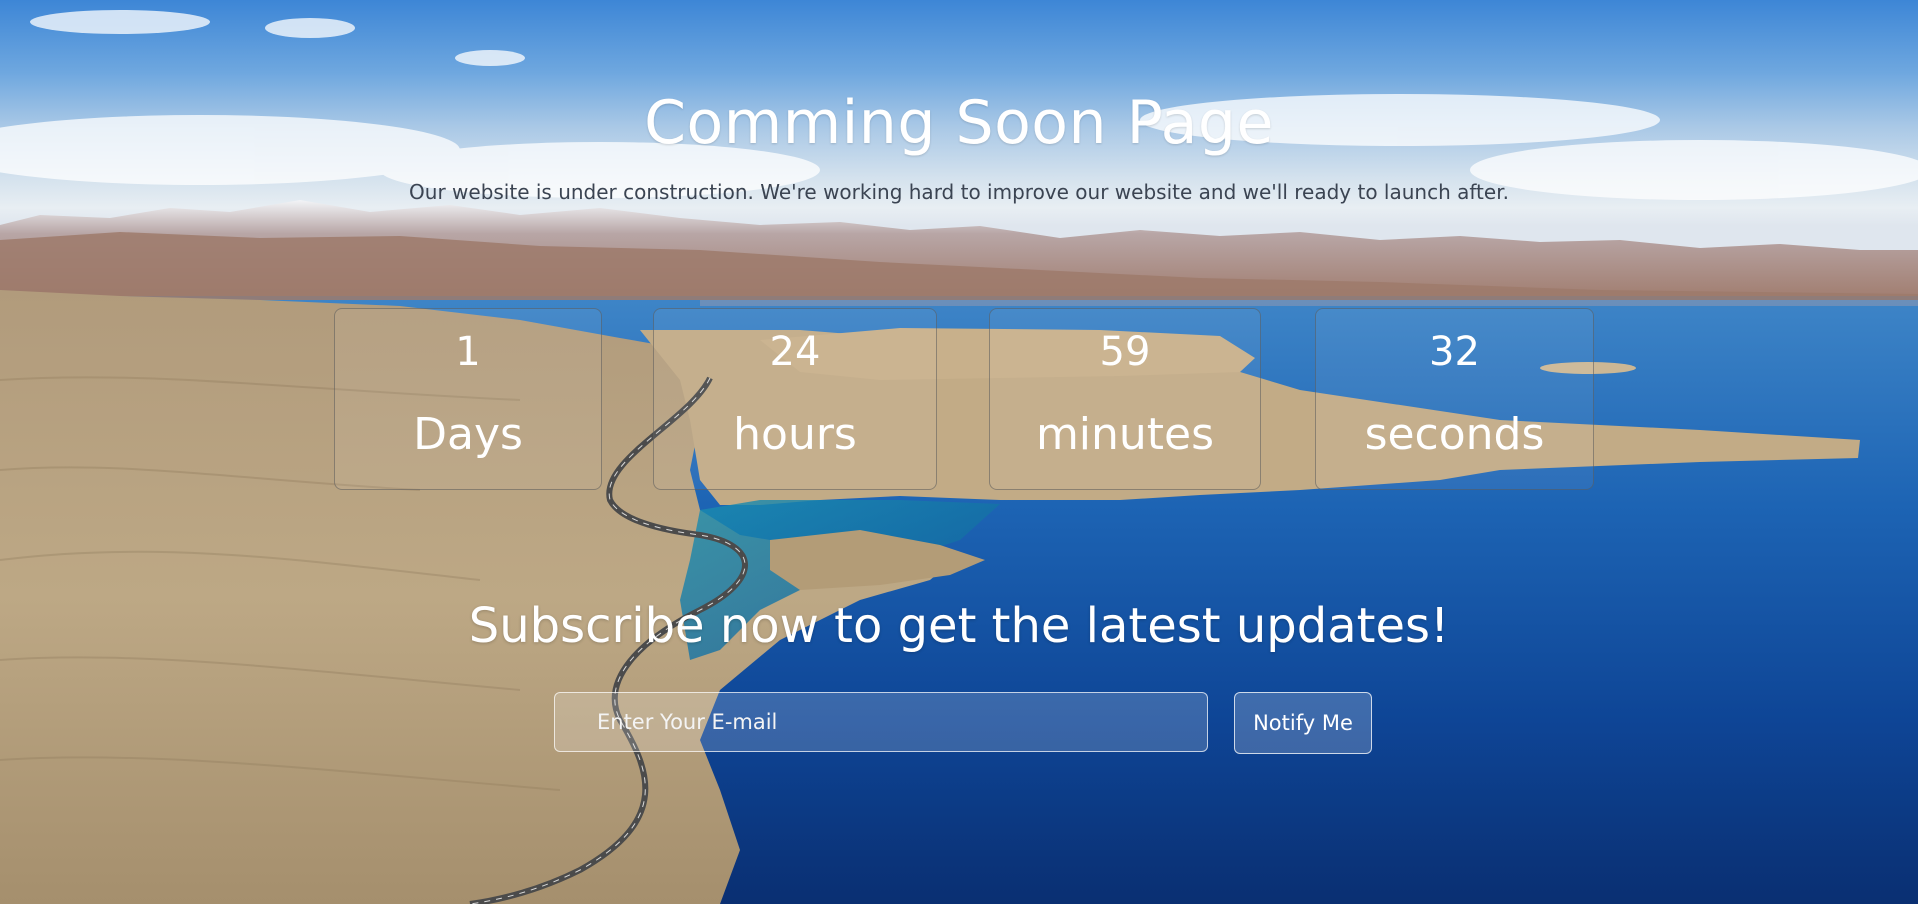  Describe the element at coordinates (795, 399) in the screenshot. I see `countdown-hours: 24 hours` at that location.